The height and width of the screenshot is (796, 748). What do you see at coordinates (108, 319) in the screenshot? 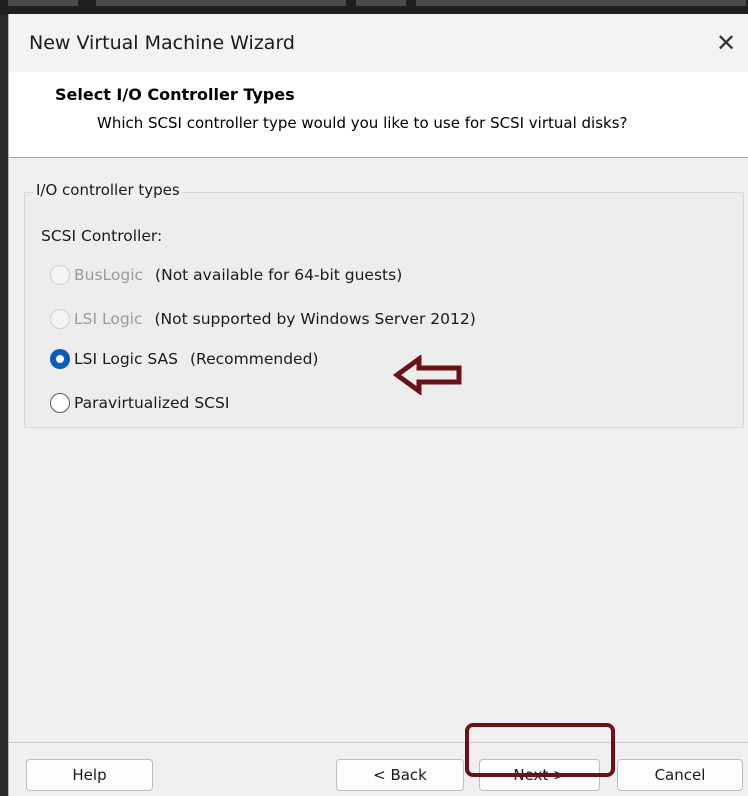
I see `option-label: LSI Logic` at bounding box center [108, 319].